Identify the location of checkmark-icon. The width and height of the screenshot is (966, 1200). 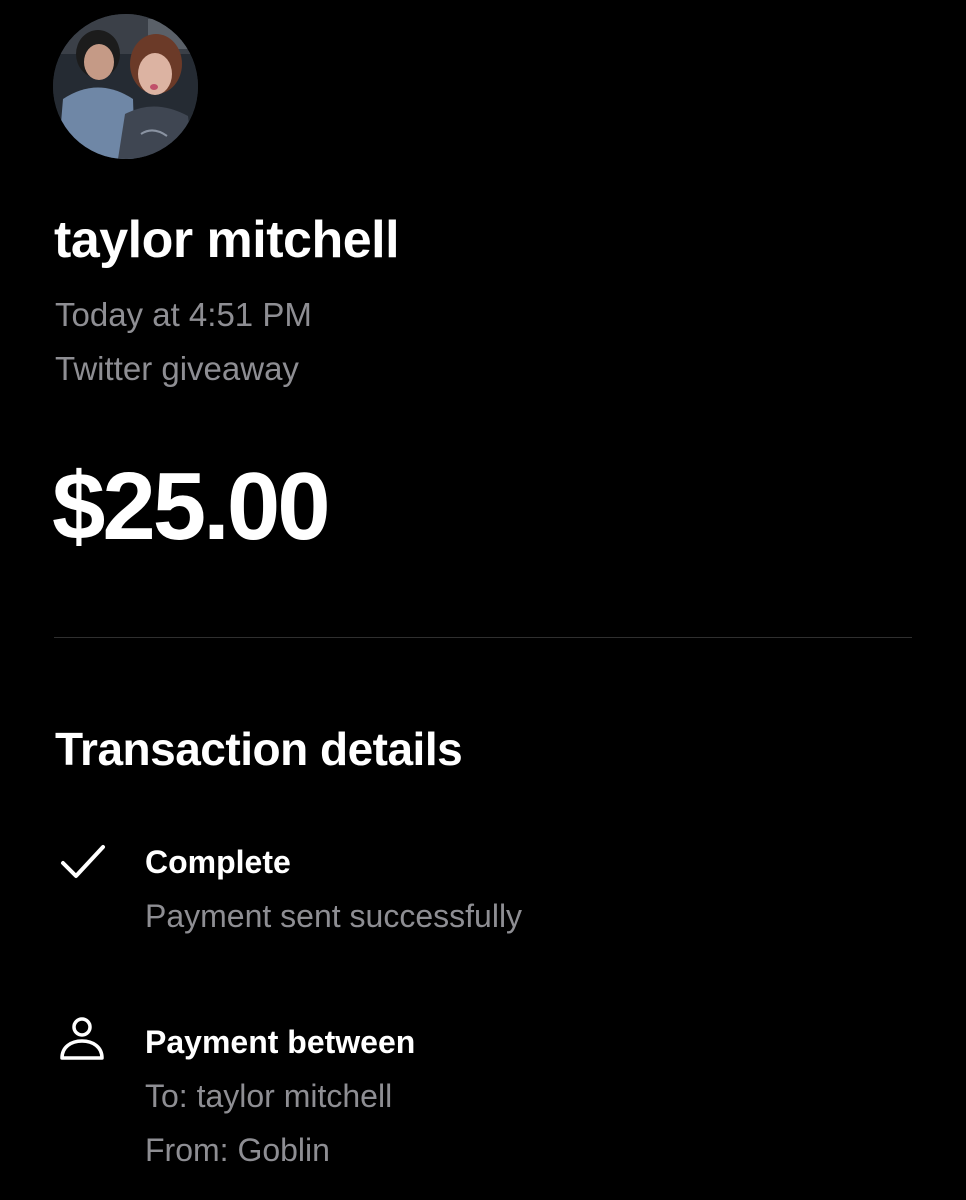
(83, 863).